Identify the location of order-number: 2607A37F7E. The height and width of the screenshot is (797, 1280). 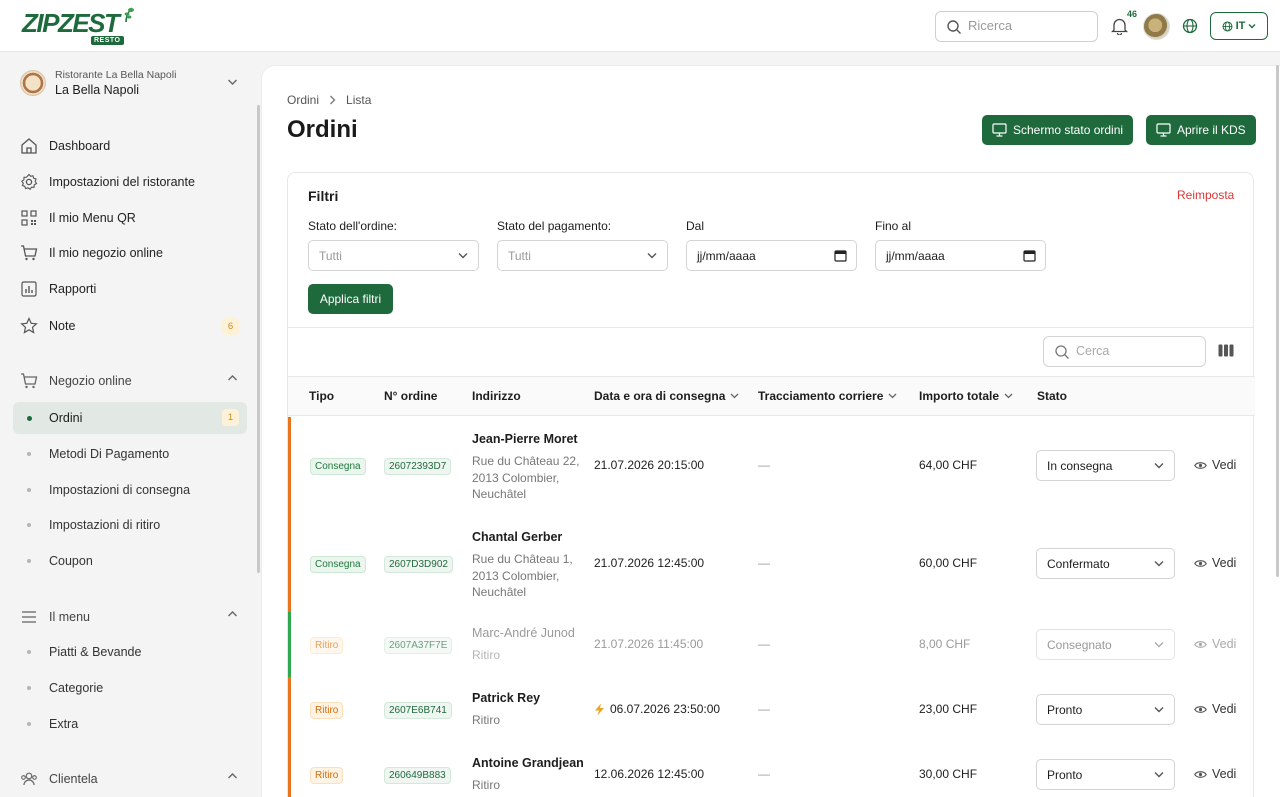
(418, 645).